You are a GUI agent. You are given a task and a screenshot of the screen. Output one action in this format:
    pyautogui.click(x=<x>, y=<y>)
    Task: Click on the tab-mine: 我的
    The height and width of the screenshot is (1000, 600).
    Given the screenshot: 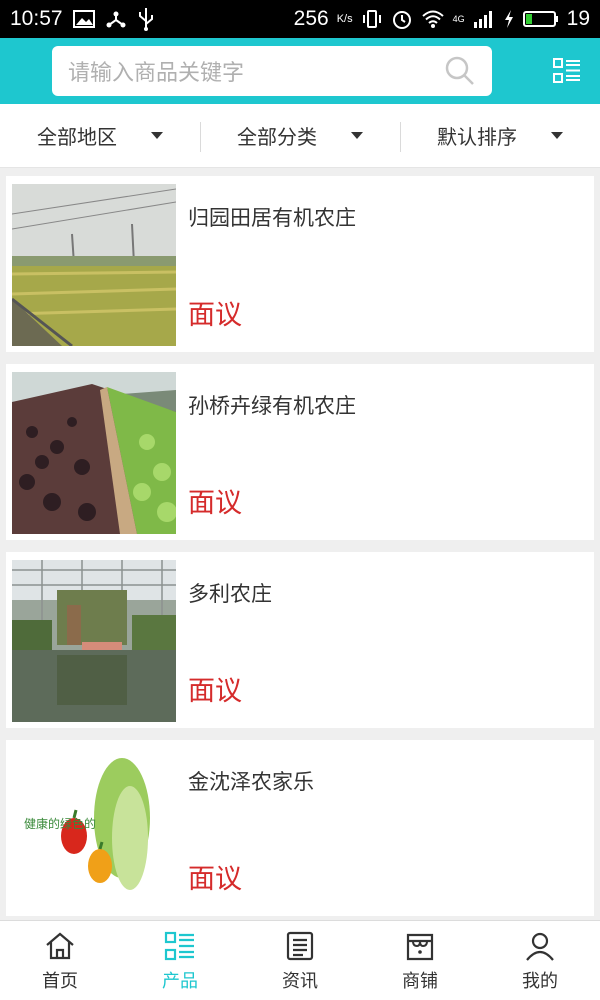 What is the action you would take?
    pyautogui.click(x=540, y=960)
    